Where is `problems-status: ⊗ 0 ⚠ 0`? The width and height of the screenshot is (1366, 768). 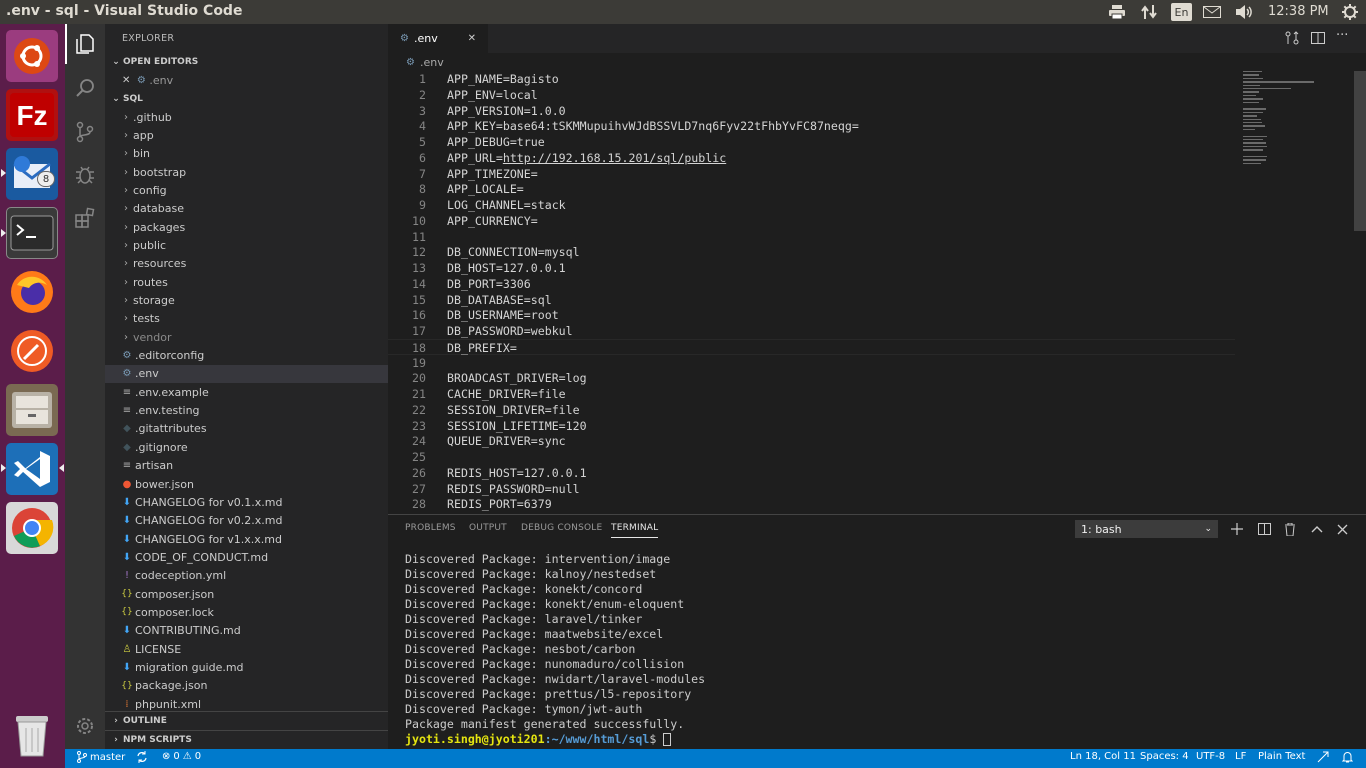
problems-status: ⊗ 0 ⚠ 0 is located at coordinates (181, 756).